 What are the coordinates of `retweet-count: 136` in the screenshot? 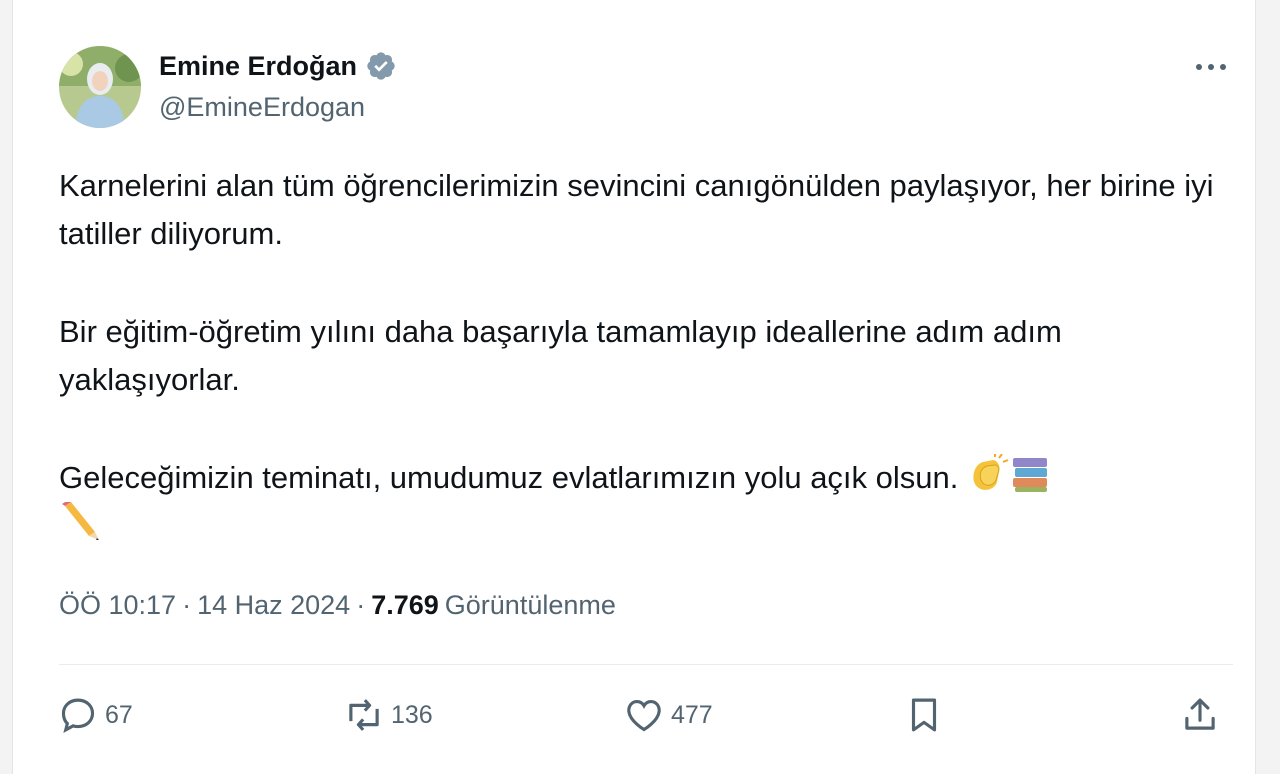 It's located at (412, 714).